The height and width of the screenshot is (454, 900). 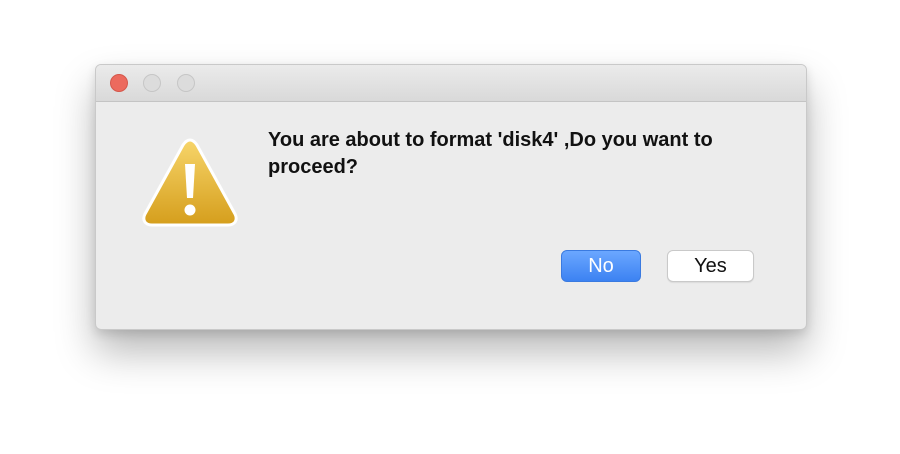 I want to click on no-button: No, so click(x=601, y=266).